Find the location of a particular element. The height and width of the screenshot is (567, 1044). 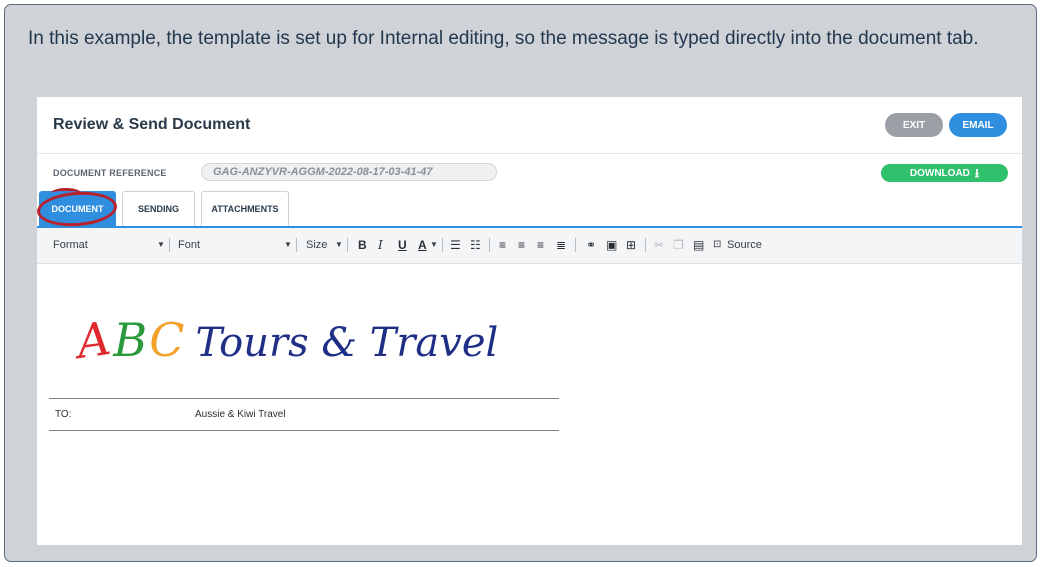

tab-sending: SENDING is located at coordinates (158, 208).